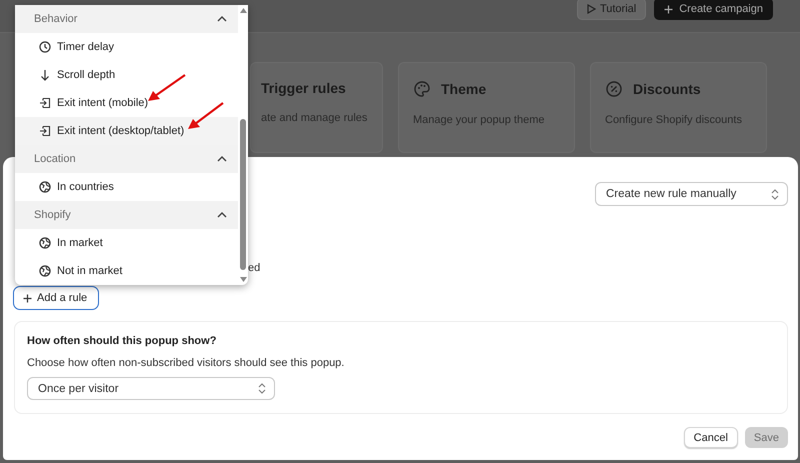 This screenshot has width=800, height=463. What do you see at coordinates (56, 298) in the screenshot?
I see `add-rule-button: Add a rule` at bounding box center [56, 298].